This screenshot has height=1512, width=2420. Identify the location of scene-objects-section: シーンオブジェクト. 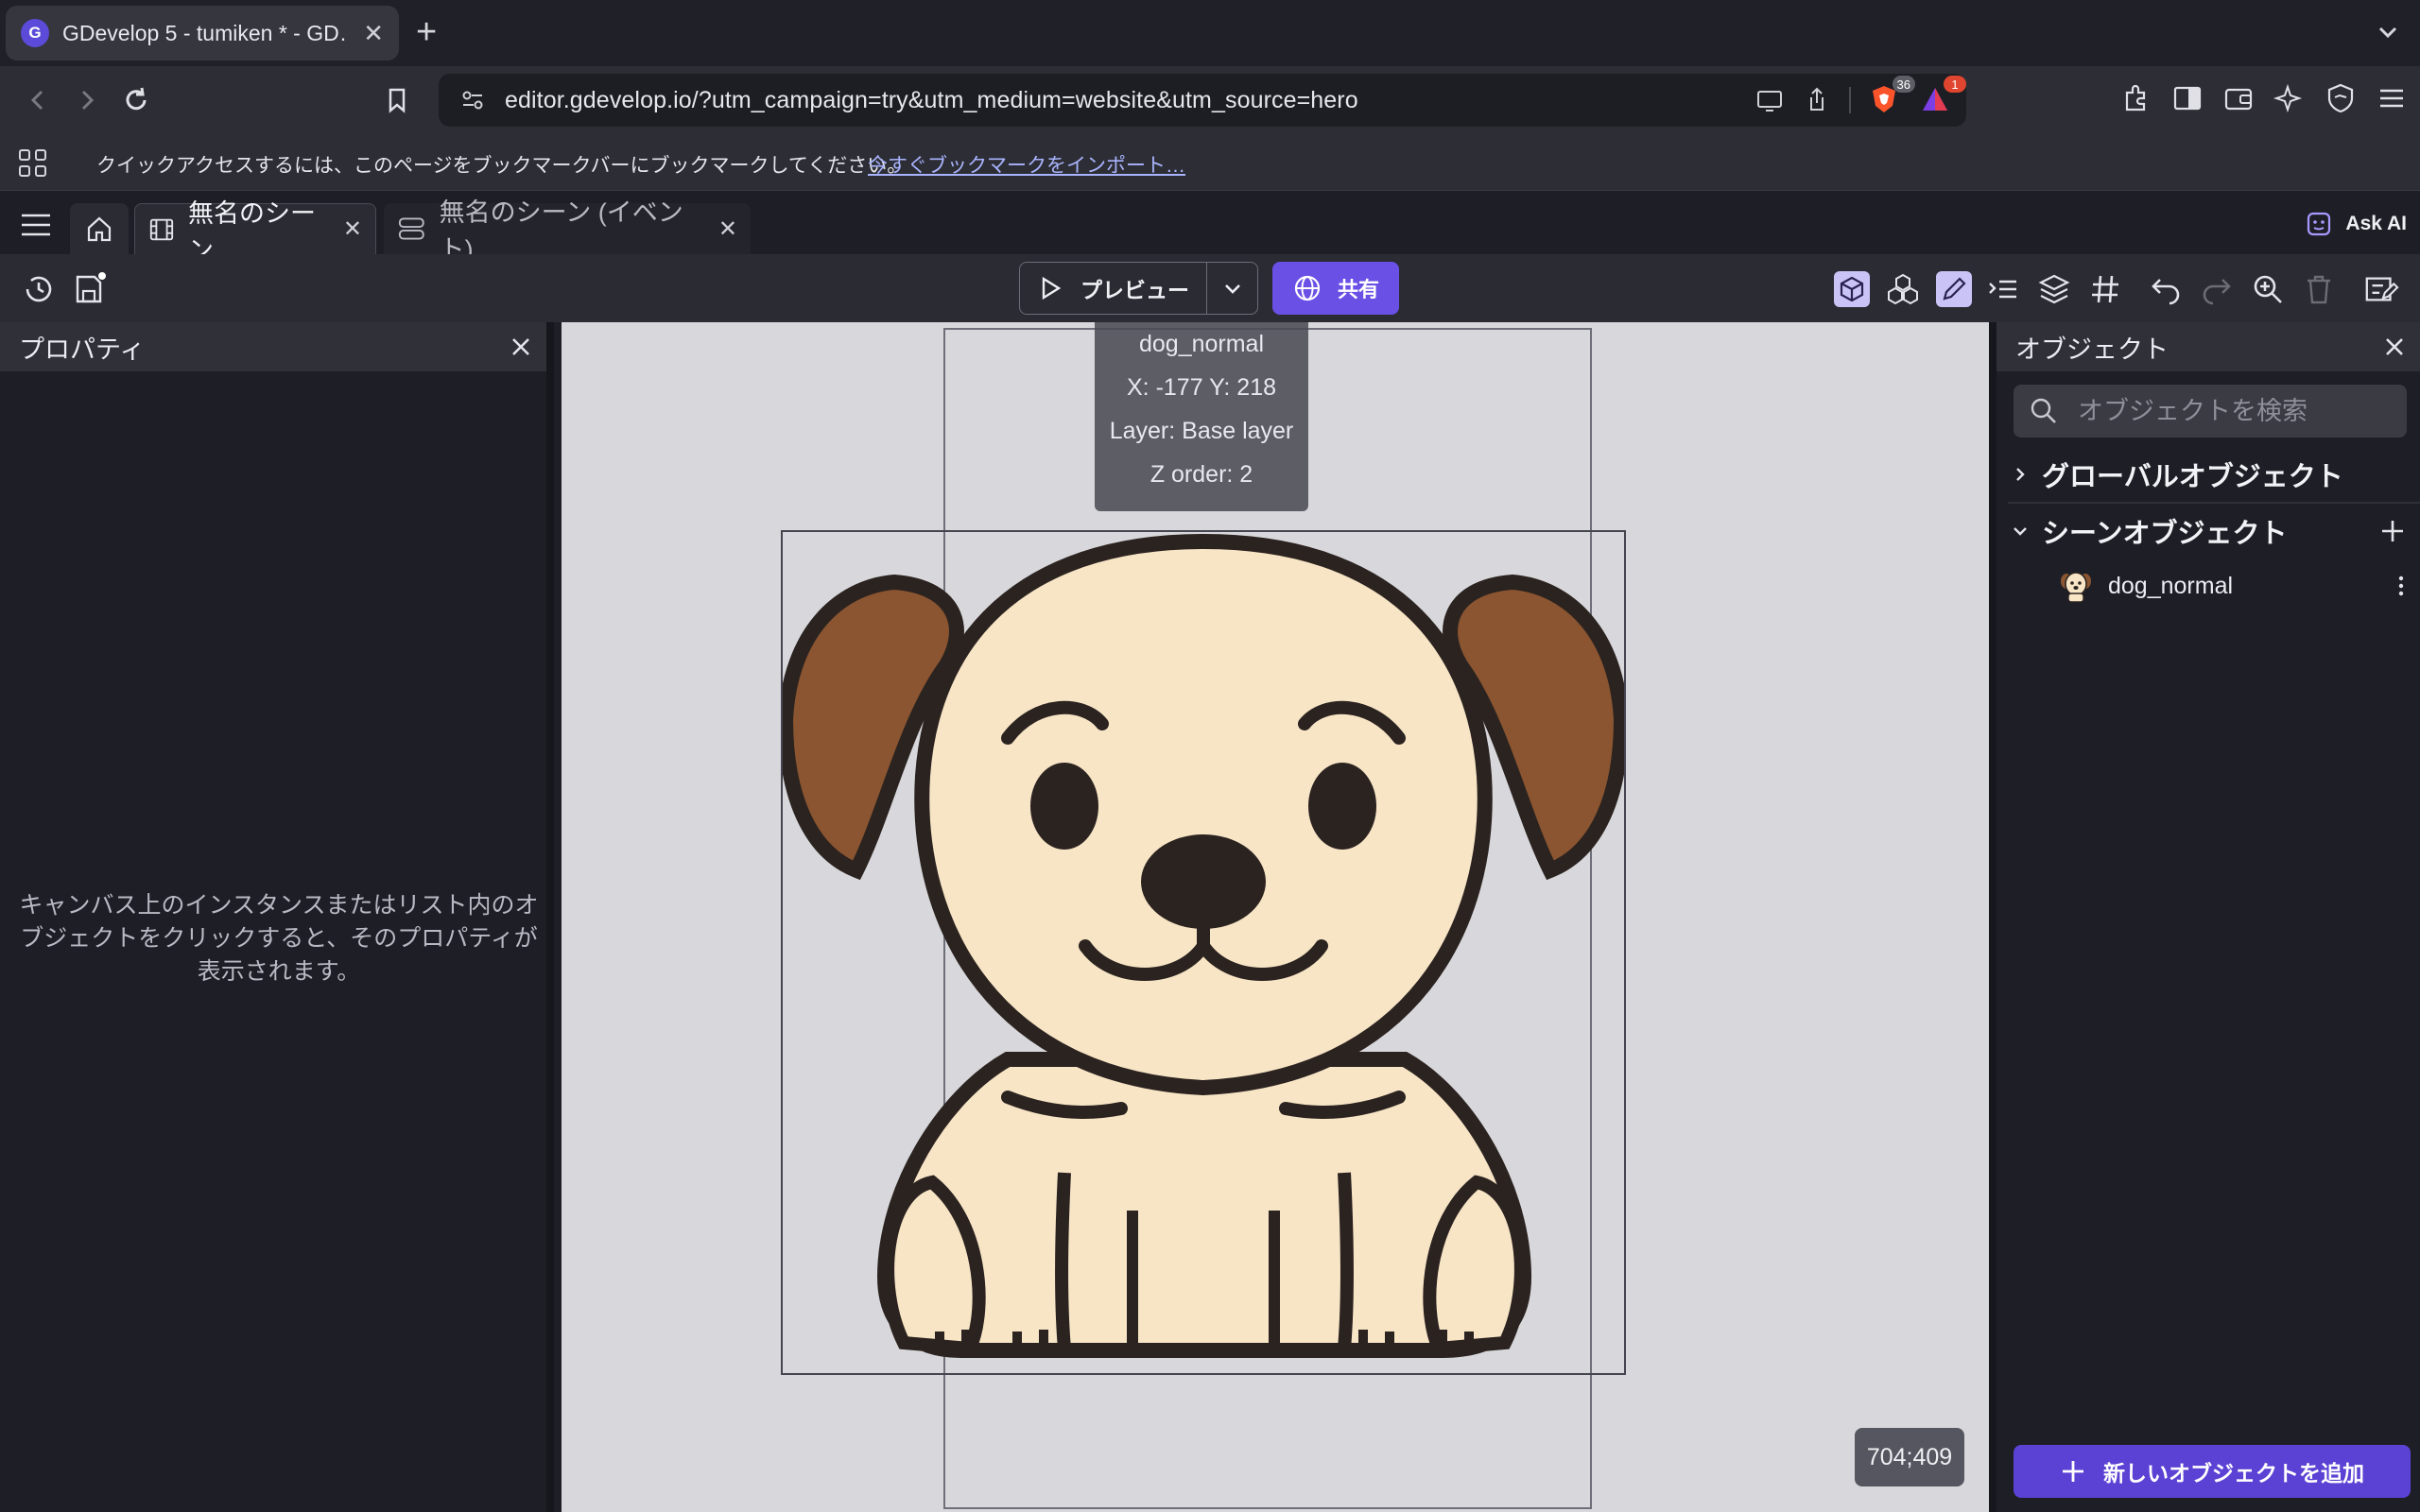
(2208, 531).